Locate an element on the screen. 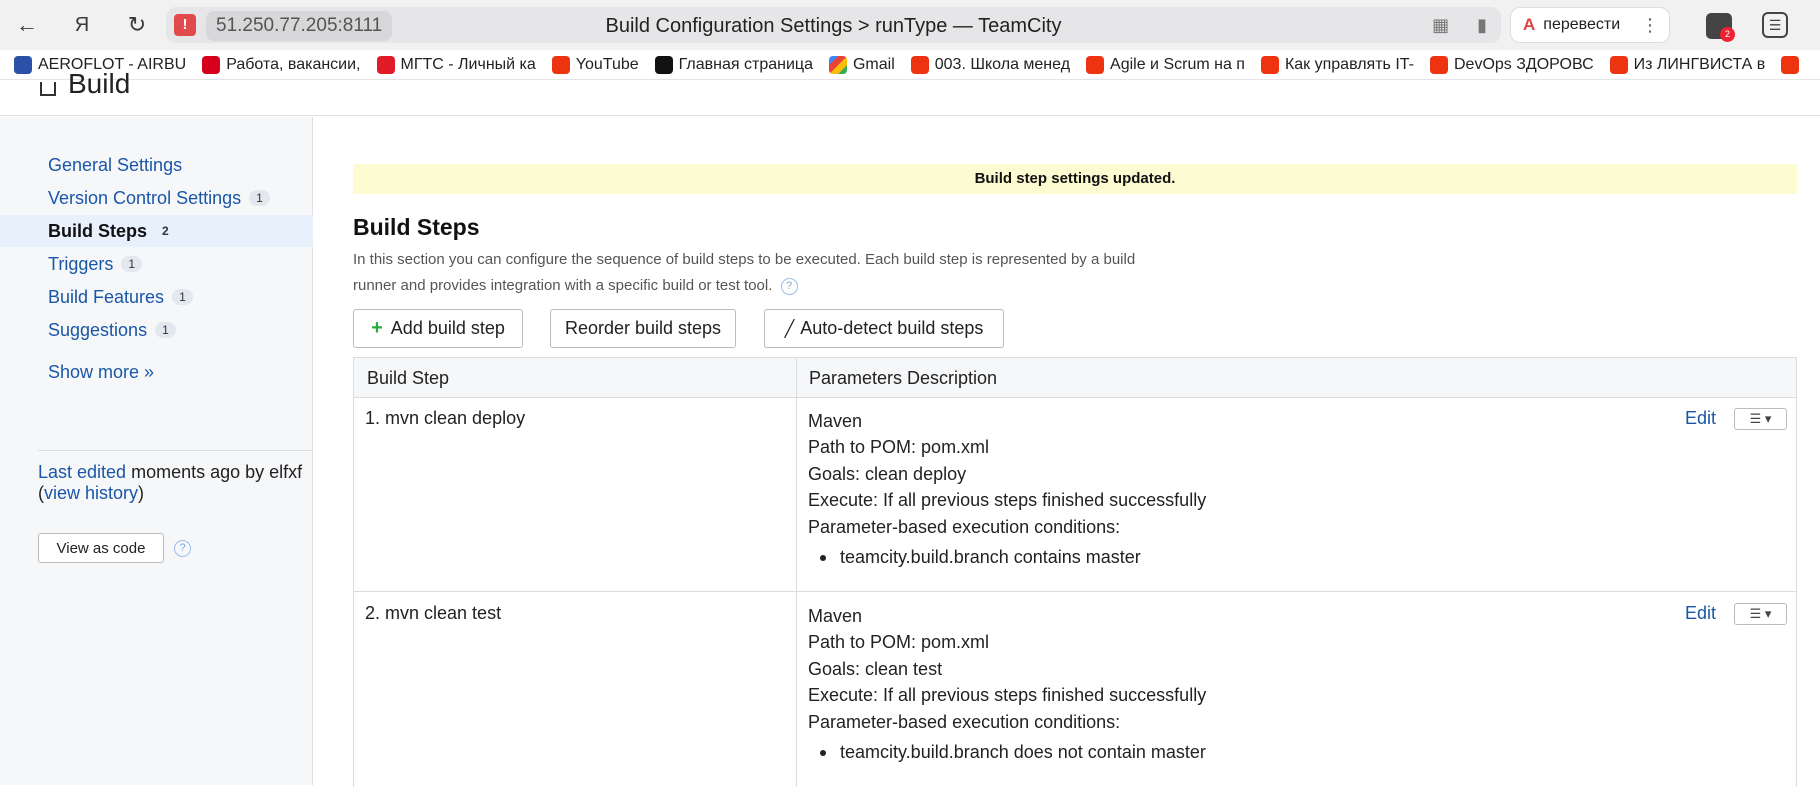 This screenshot has width=1820, height=787. bookmark-item: Работа, вакансии, is located at coordinates (281, 64).